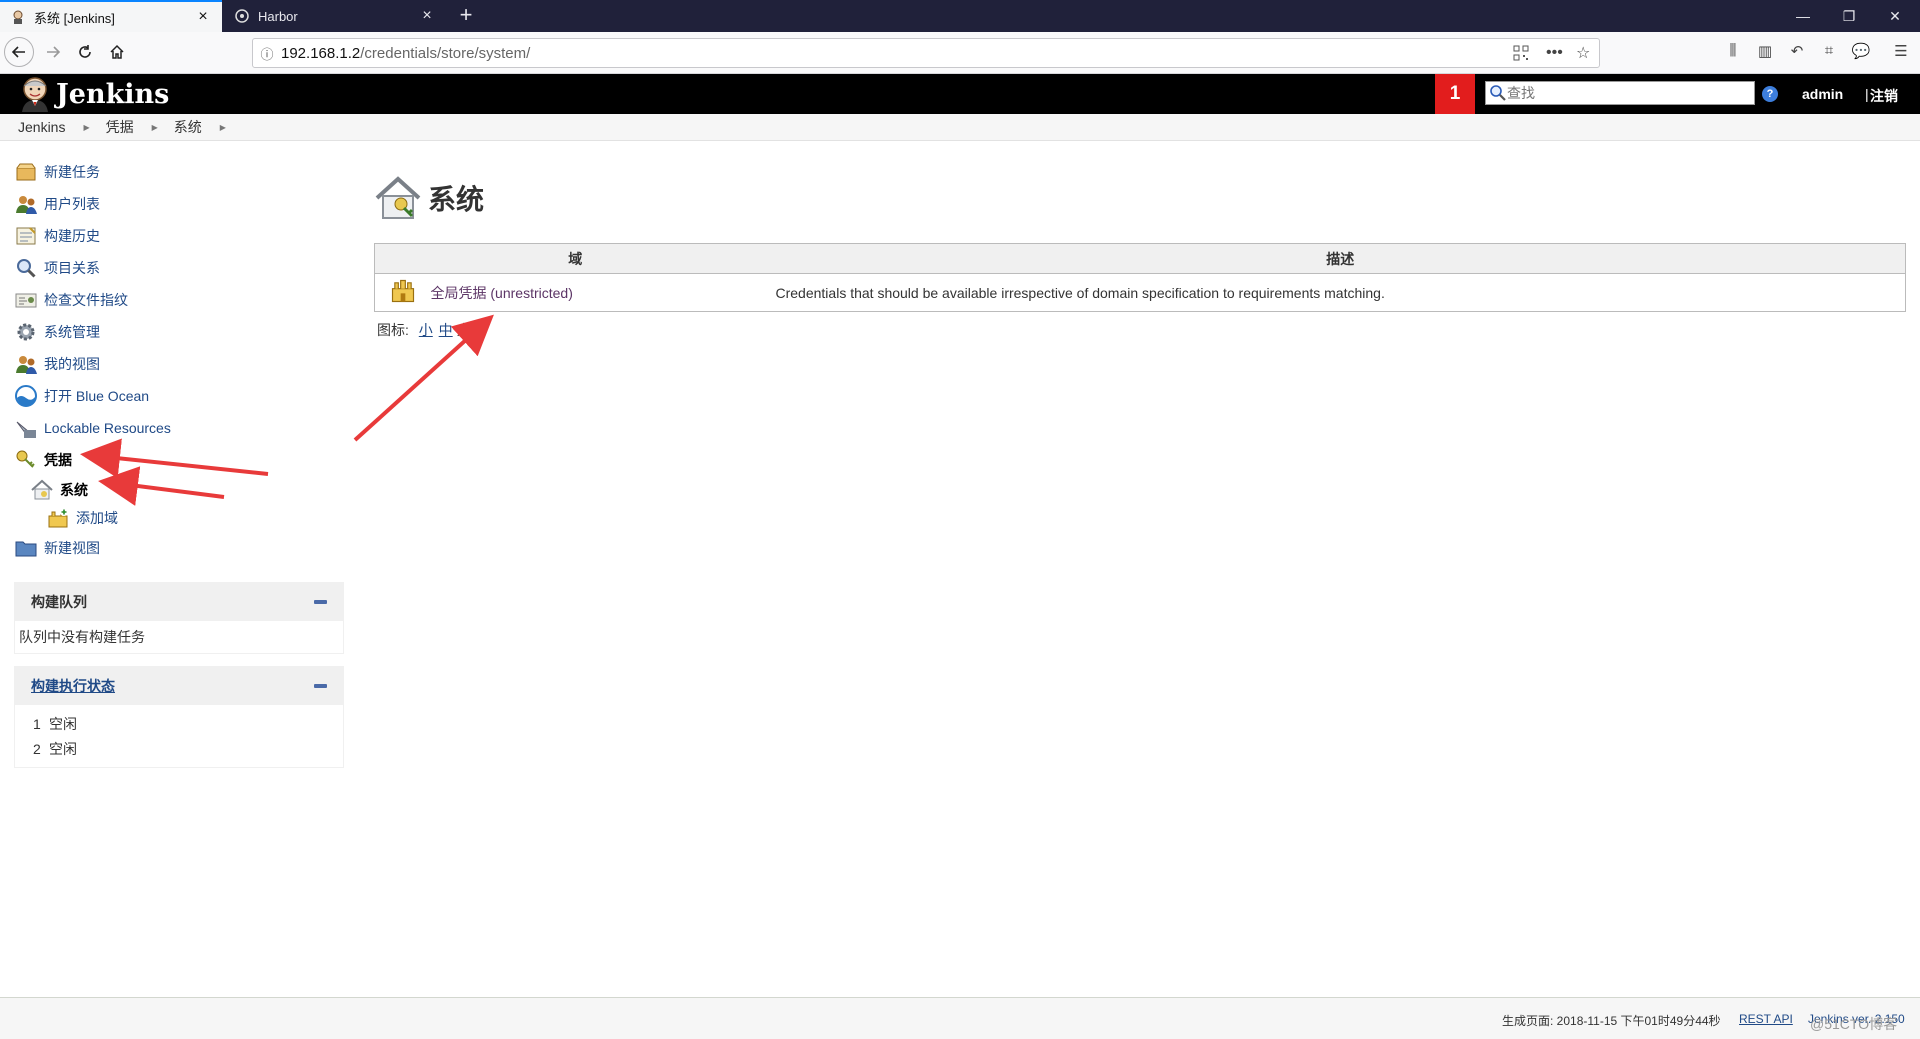 Image resolution: width=1920 pixels, height=1039 pixels. I want to click on icon-size-selector: 图标: 小 中 大, so click(424, 330).